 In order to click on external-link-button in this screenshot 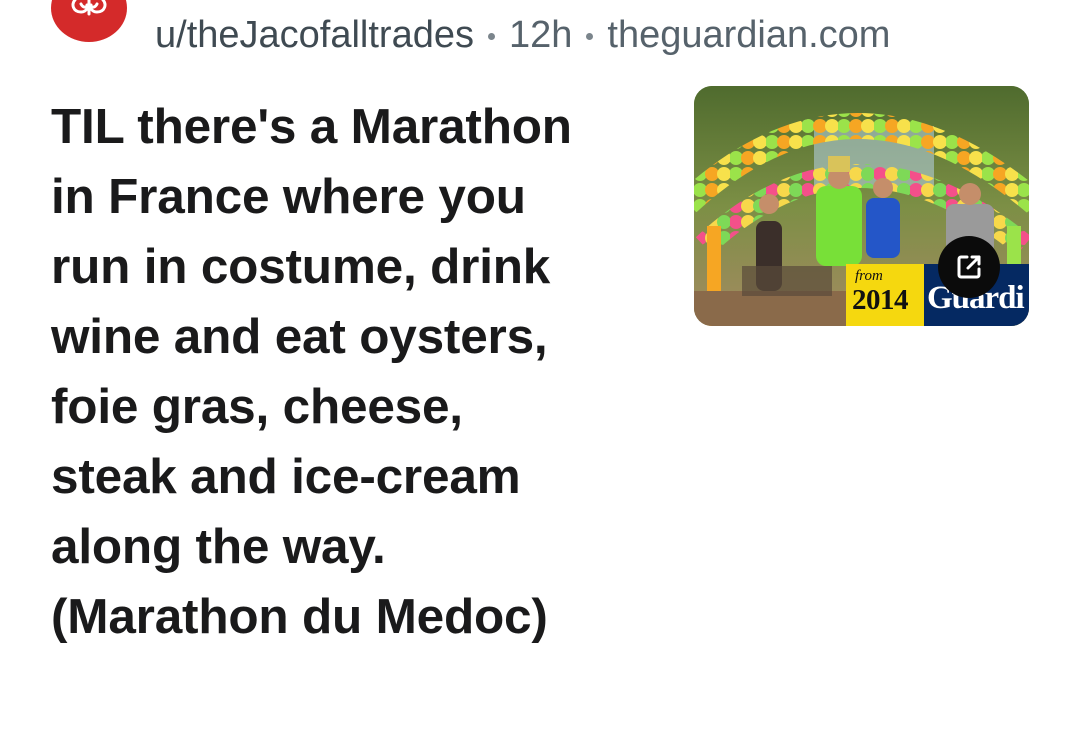, I will do `click(969, 267)`.